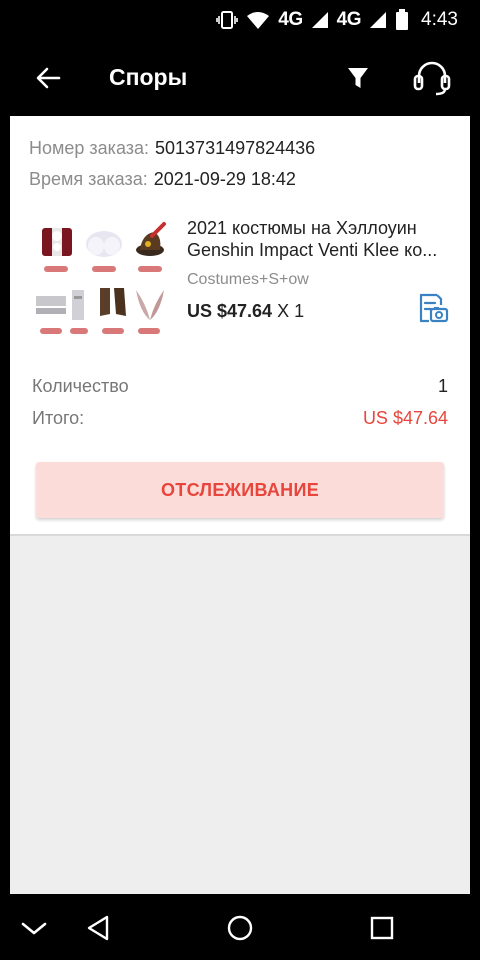 Image resolution: width=480 pixels, height=960 pixels. I want to click on snapshot-button, so click(432, 308).